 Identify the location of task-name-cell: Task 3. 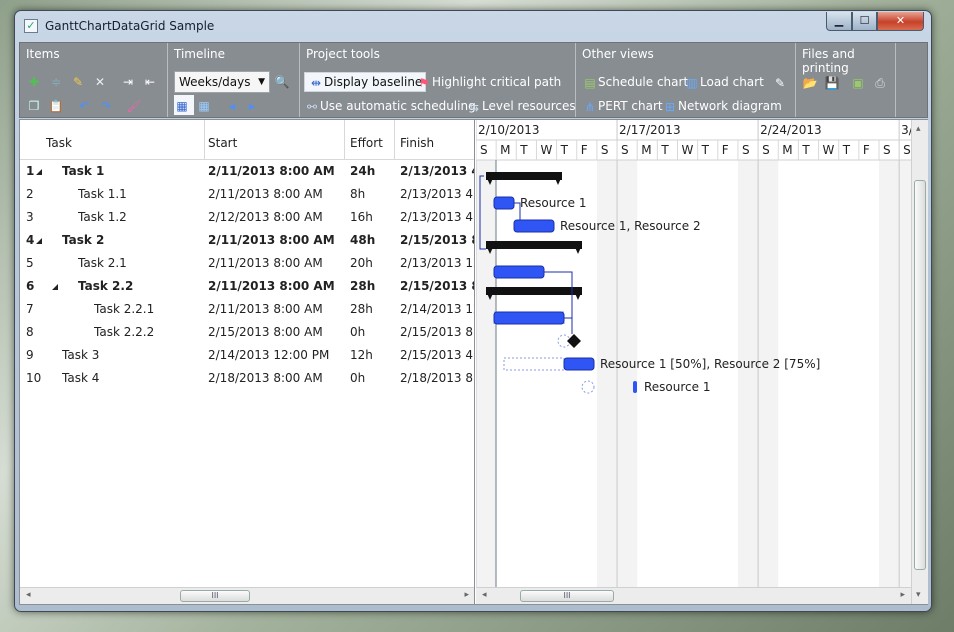
(81, 355).